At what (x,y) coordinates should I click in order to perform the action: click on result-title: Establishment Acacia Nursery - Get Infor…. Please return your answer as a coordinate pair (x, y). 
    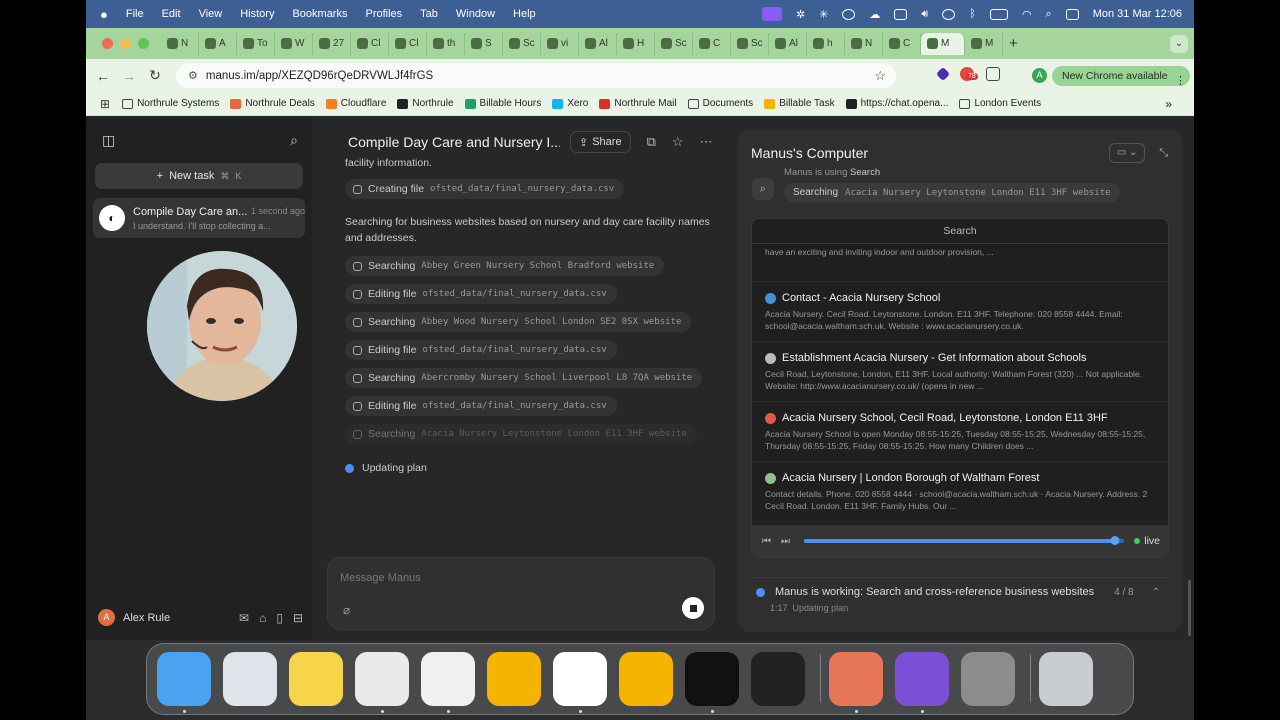
    Looking at the image, I should click on (961, 358).